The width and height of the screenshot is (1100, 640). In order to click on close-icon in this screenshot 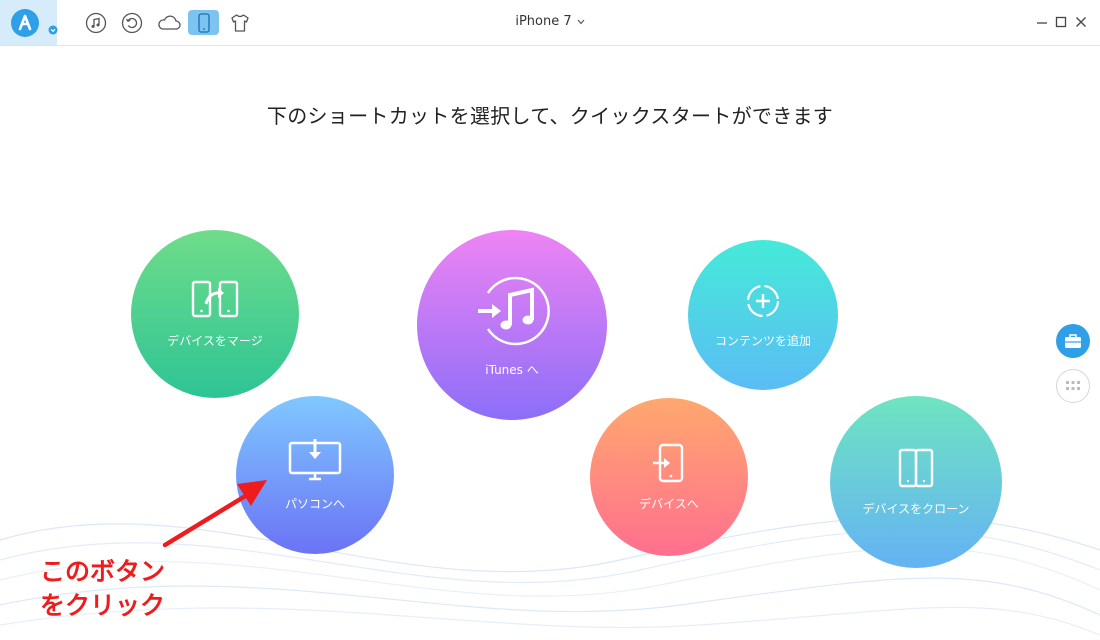, I will do `click(1081, 22)`.